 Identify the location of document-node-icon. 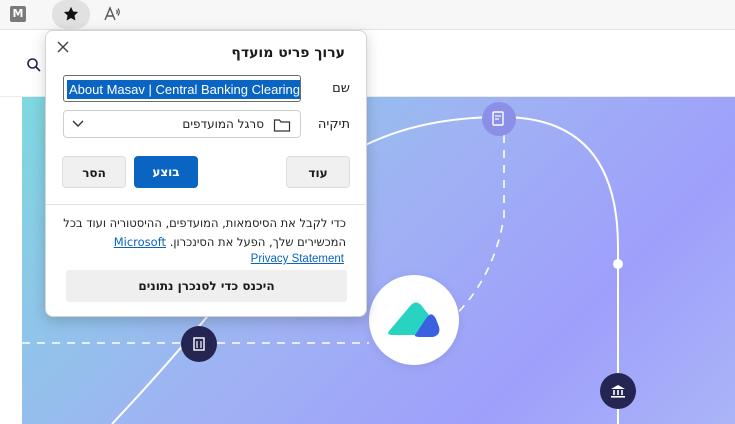
(499, 119).